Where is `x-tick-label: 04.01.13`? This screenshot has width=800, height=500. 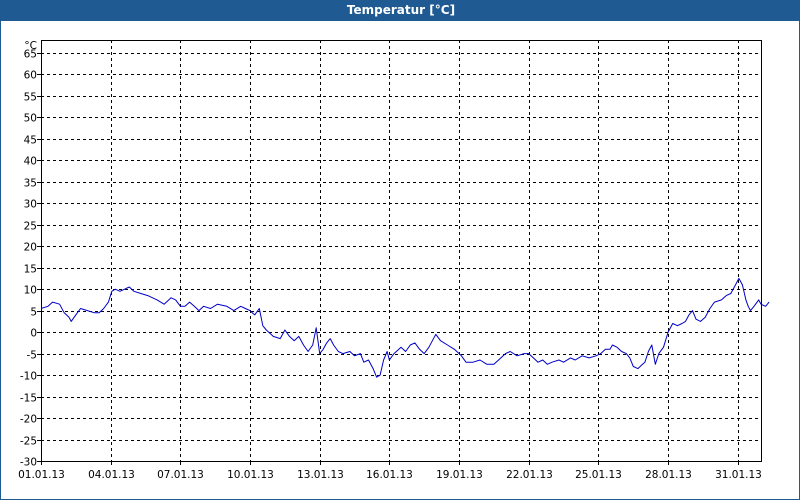
x-tick-label: 04.01.13 is located at coordinates (111, 475).